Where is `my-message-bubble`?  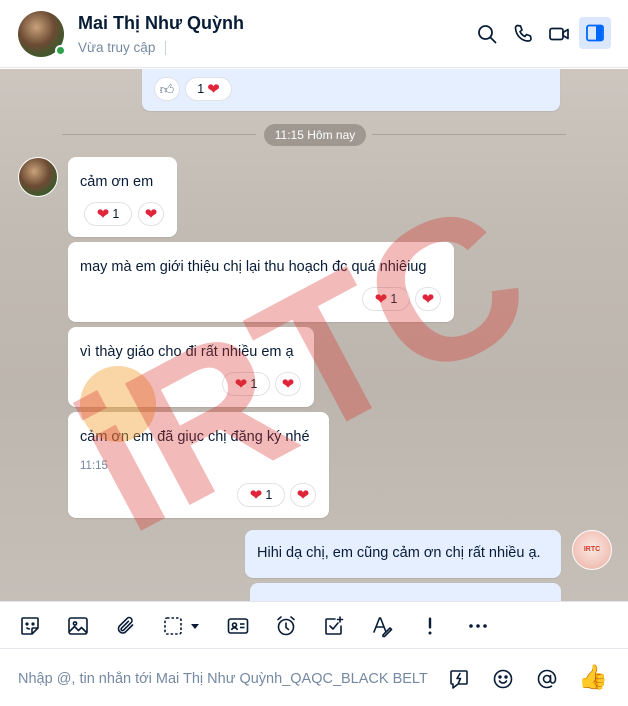
my-message-bubble is located at coordinates (405, 592).